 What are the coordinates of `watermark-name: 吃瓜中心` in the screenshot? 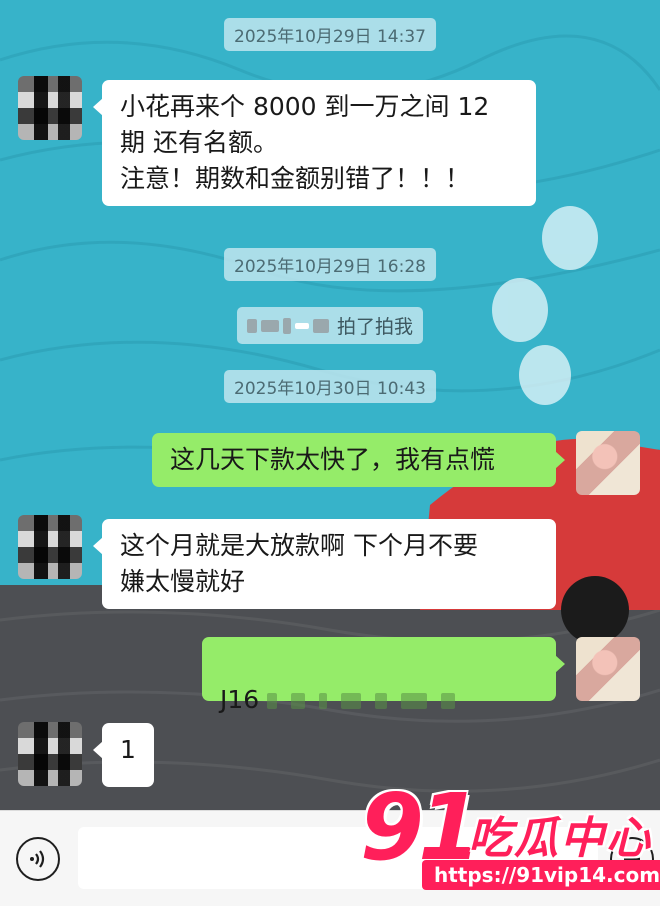 It's located at (560, 838).